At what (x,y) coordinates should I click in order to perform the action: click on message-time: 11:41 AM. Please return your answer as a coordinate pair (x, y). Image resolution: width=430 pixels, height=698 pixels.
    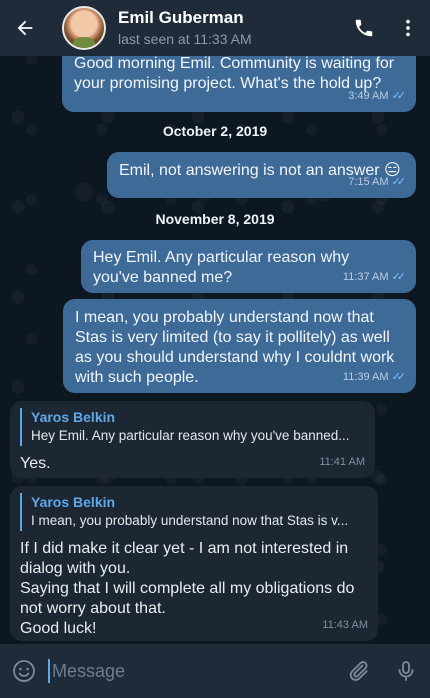
    Looking at the image, I should click on (342, 462).